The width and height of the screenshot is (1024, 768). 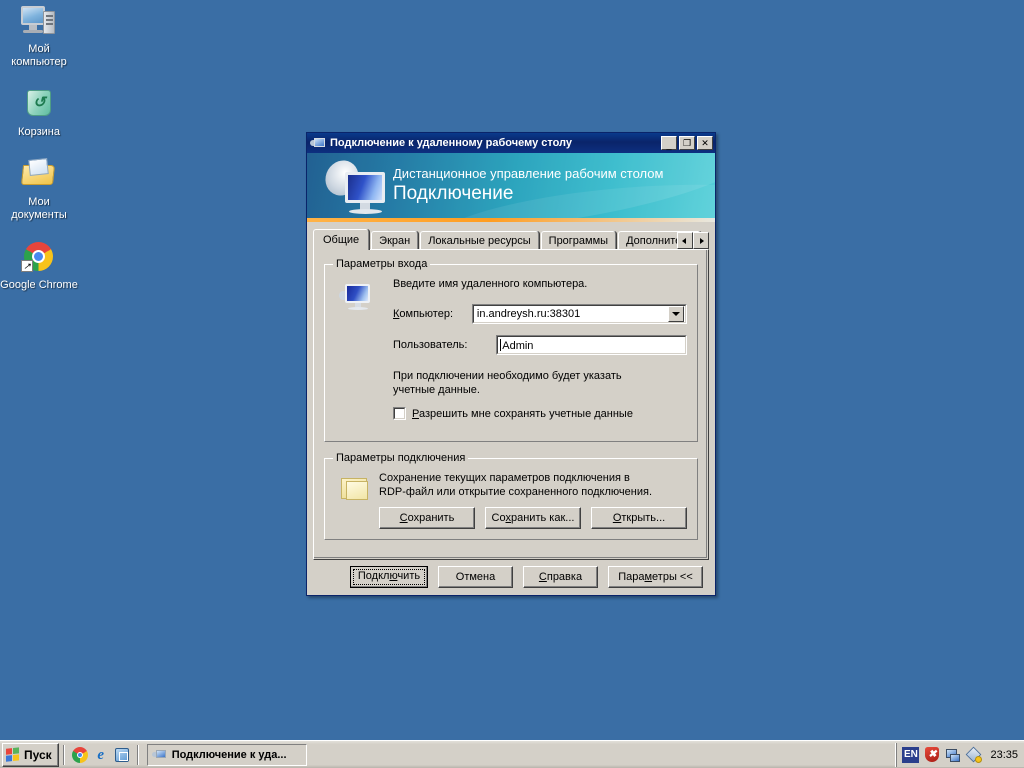 I want to click on google-chrome-icon: ↗, so click(x=39, y=258).